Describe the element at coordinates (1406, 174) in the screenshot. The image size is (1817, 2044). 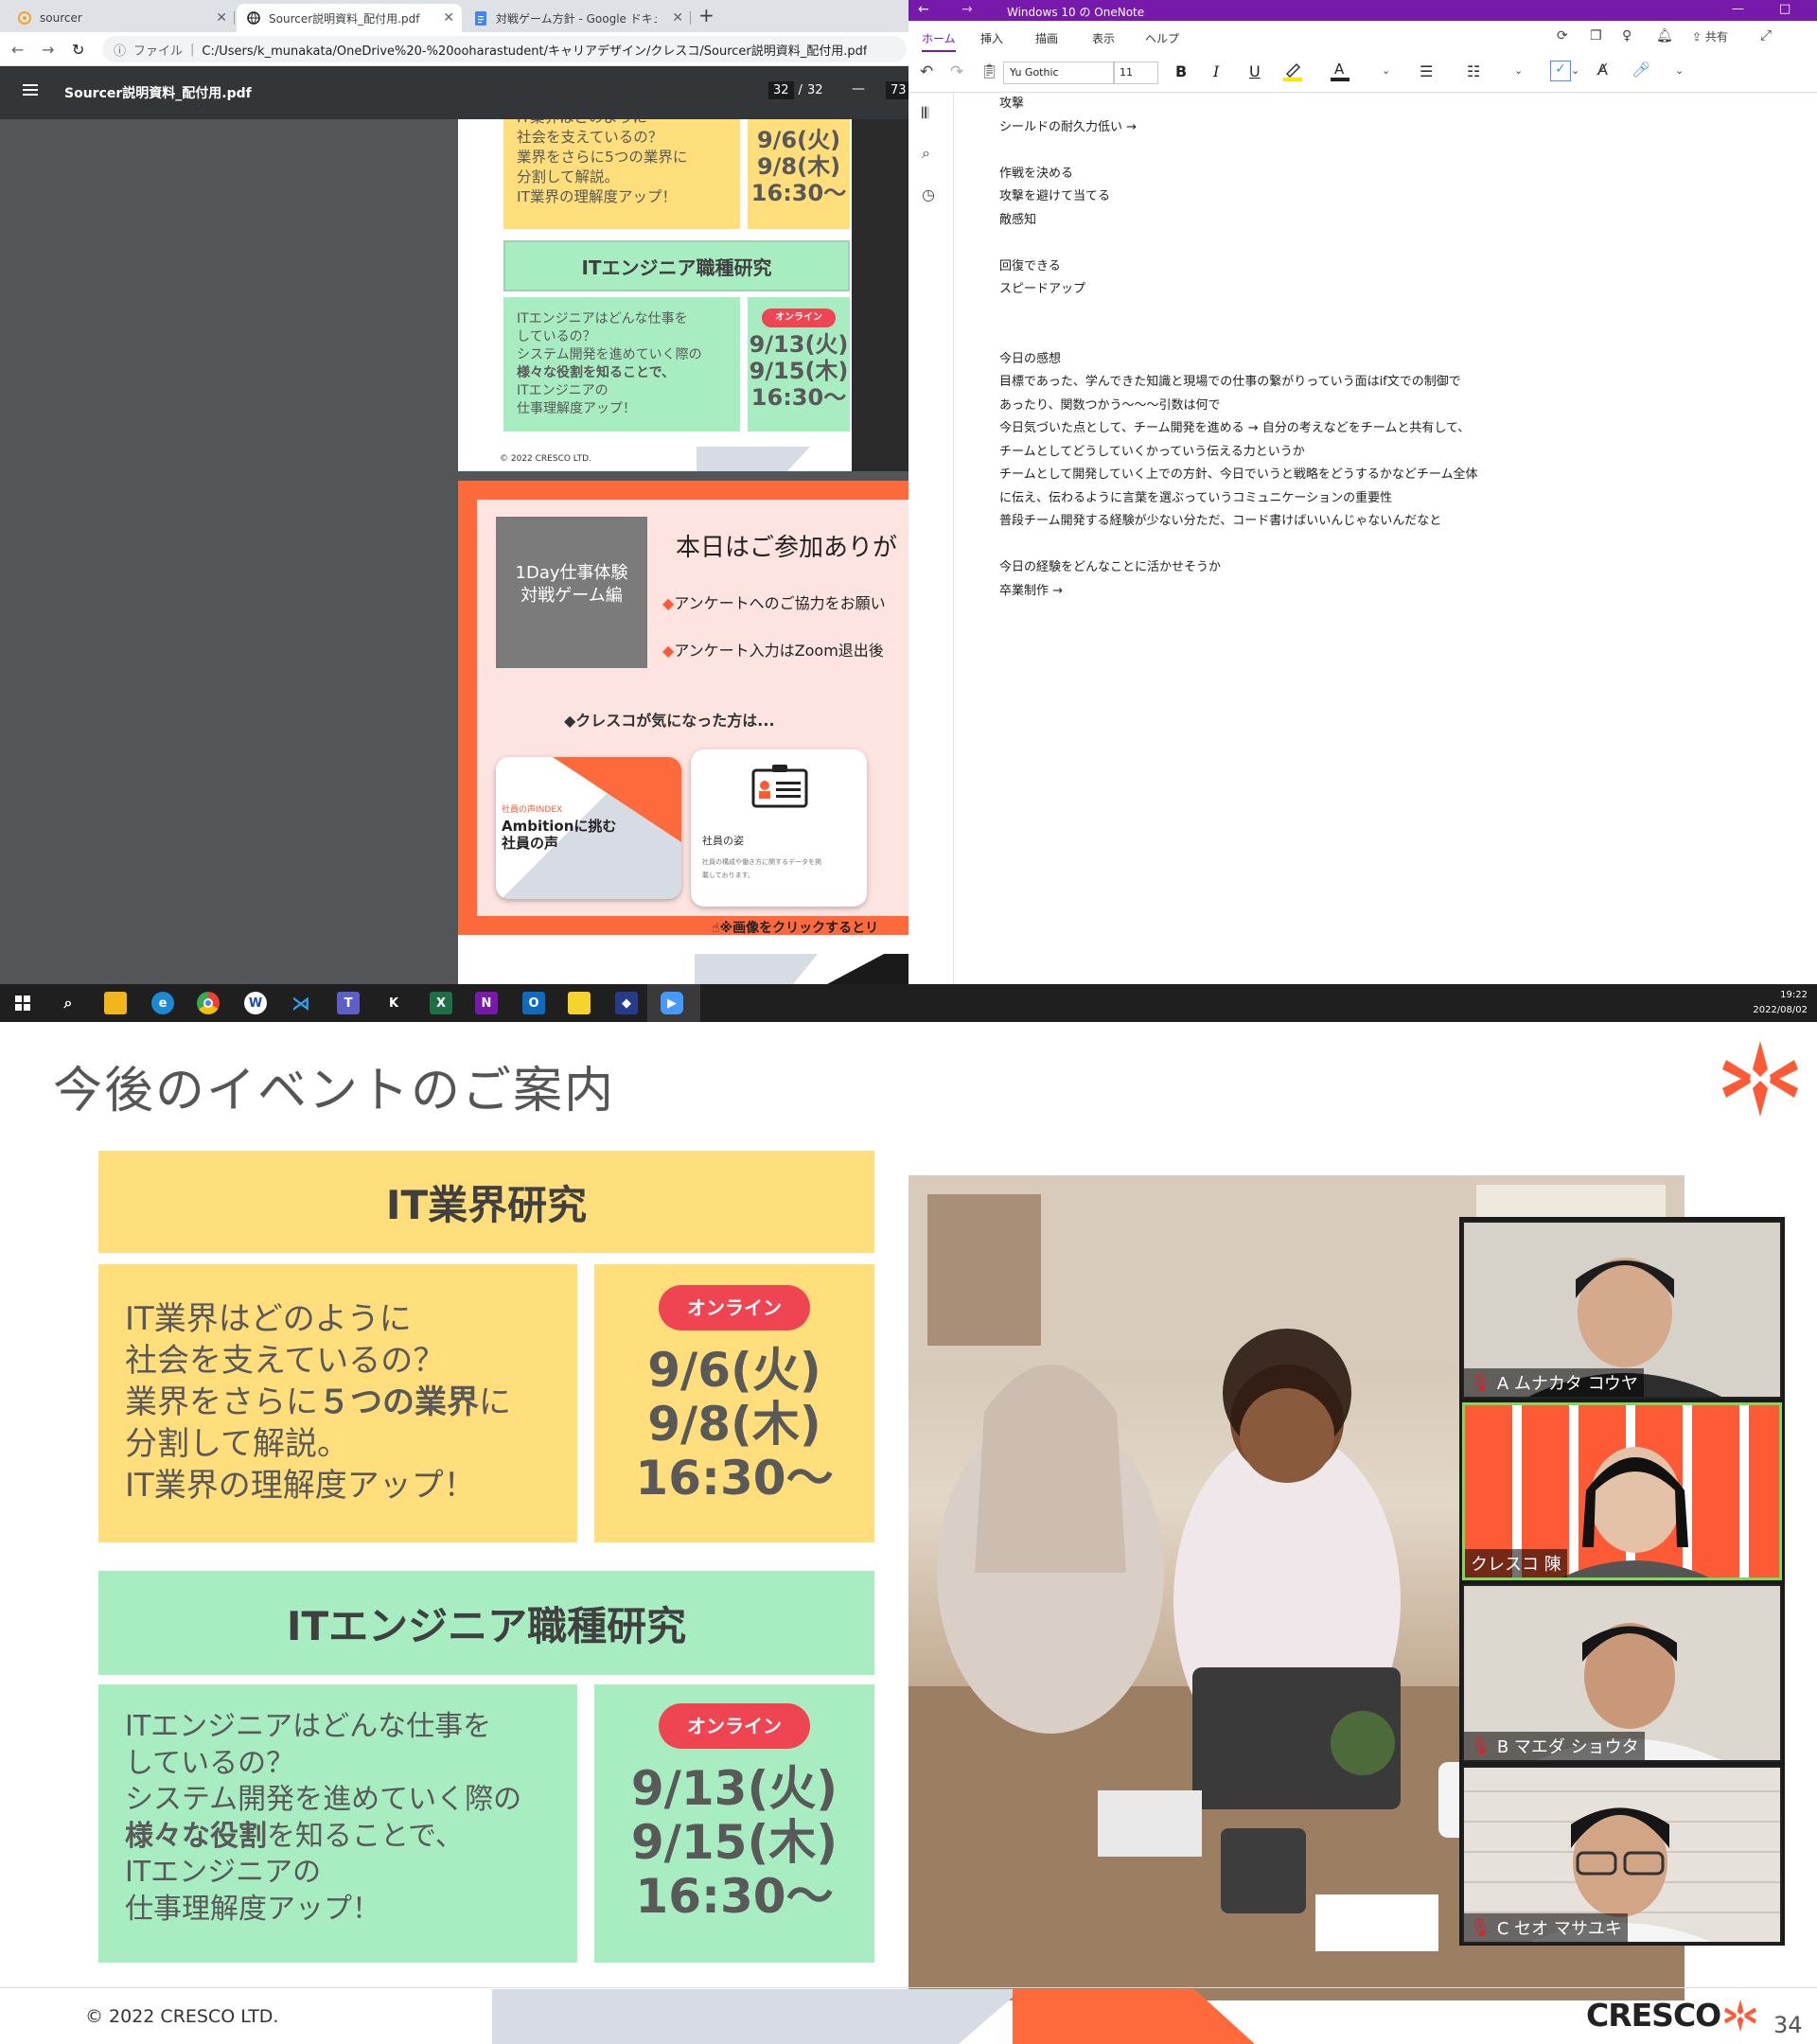
I see `note-line: 作戦を決める` at that location.